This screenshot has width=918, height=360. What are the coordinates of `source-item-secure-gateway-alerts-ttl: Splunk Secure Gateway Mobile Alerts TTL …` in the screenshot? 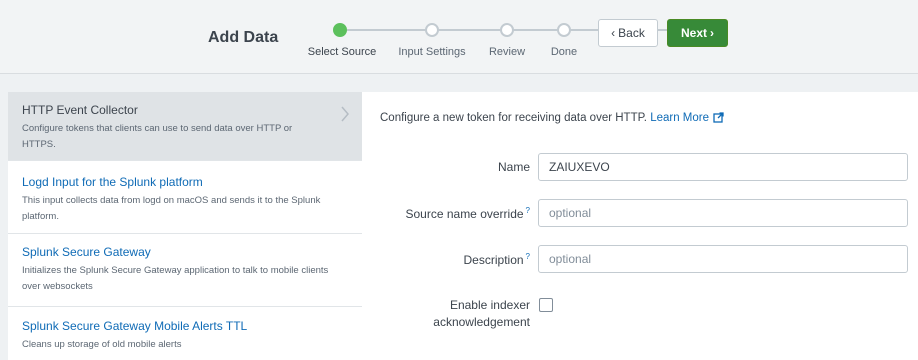 It's located at (185, 333).